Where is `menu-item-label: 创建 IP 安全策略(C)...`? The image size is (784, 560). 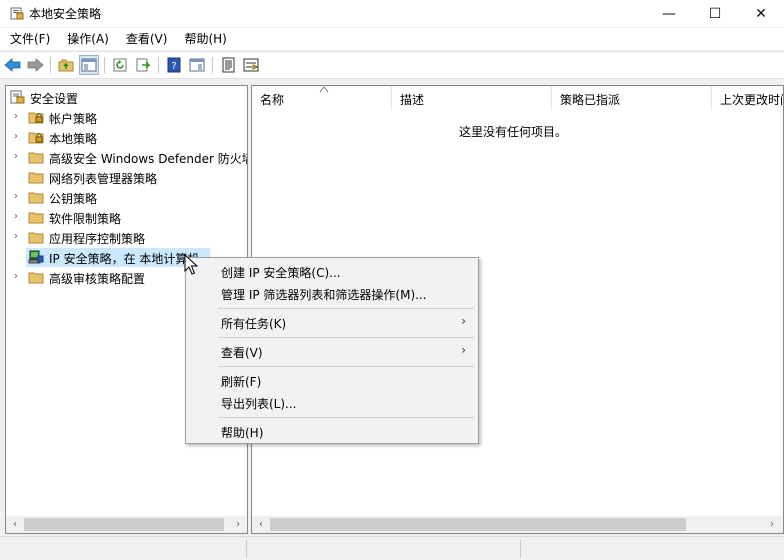 menu-item-label: 创建 IP 安全策略(C)... is located at coordinates (281, 273).